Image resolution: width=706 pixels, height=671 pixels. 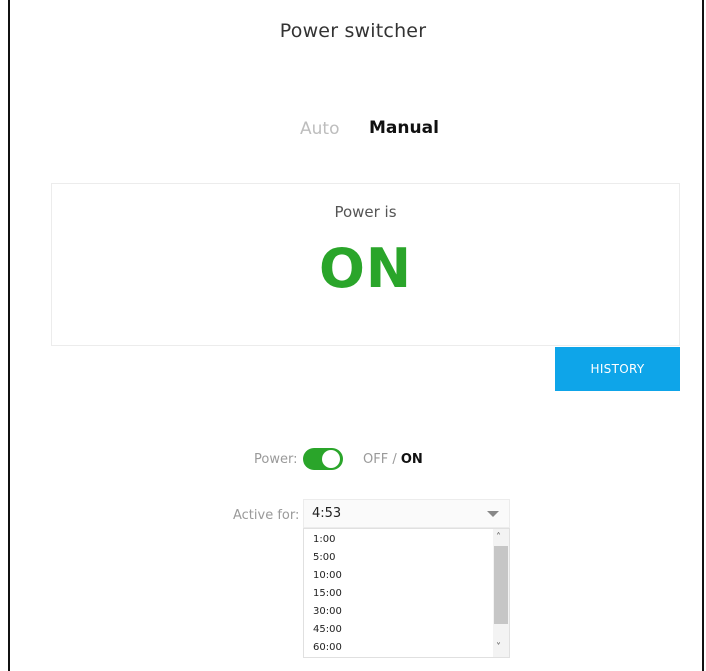 I want to click on mode-auto-tab: Auto, so click(x=319, y=129).